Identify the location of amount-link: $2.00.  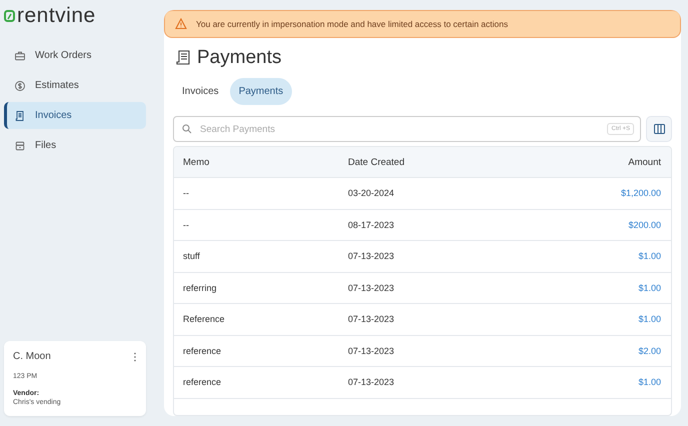
(611, 351).